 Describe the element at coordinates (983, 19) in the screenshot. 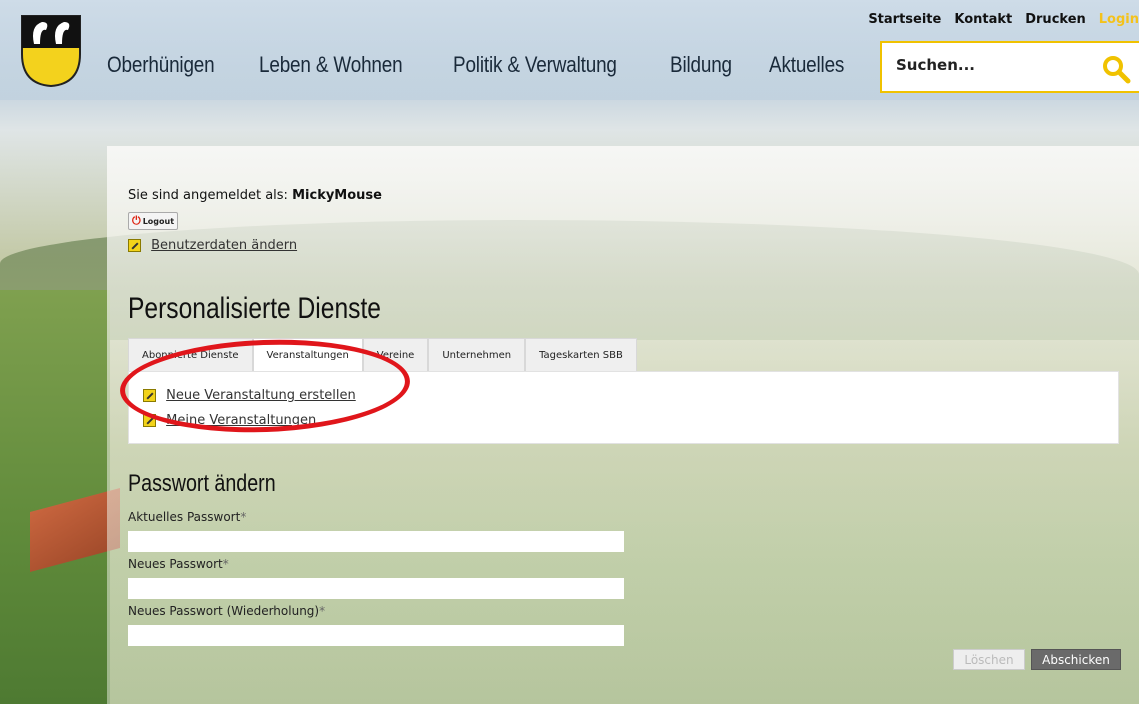

I see `link-kontakt: Kontakt` at that location.